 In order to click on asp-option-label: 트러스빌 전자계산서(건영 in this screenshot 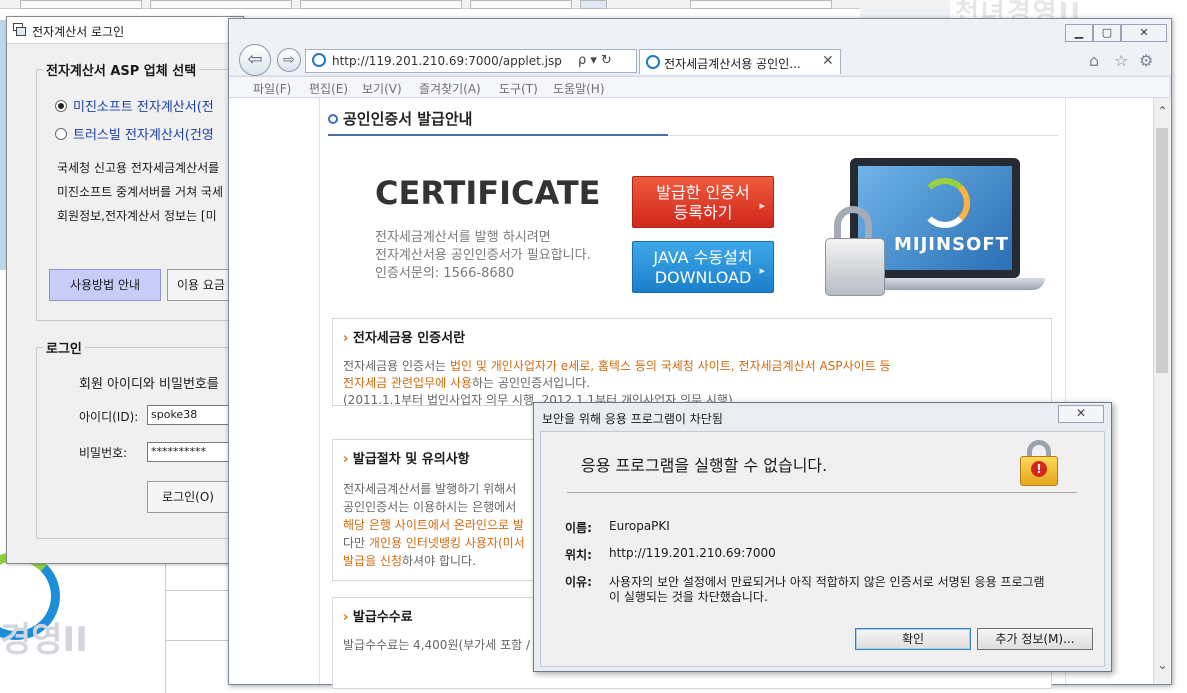, I will do `click(143, 135)`.